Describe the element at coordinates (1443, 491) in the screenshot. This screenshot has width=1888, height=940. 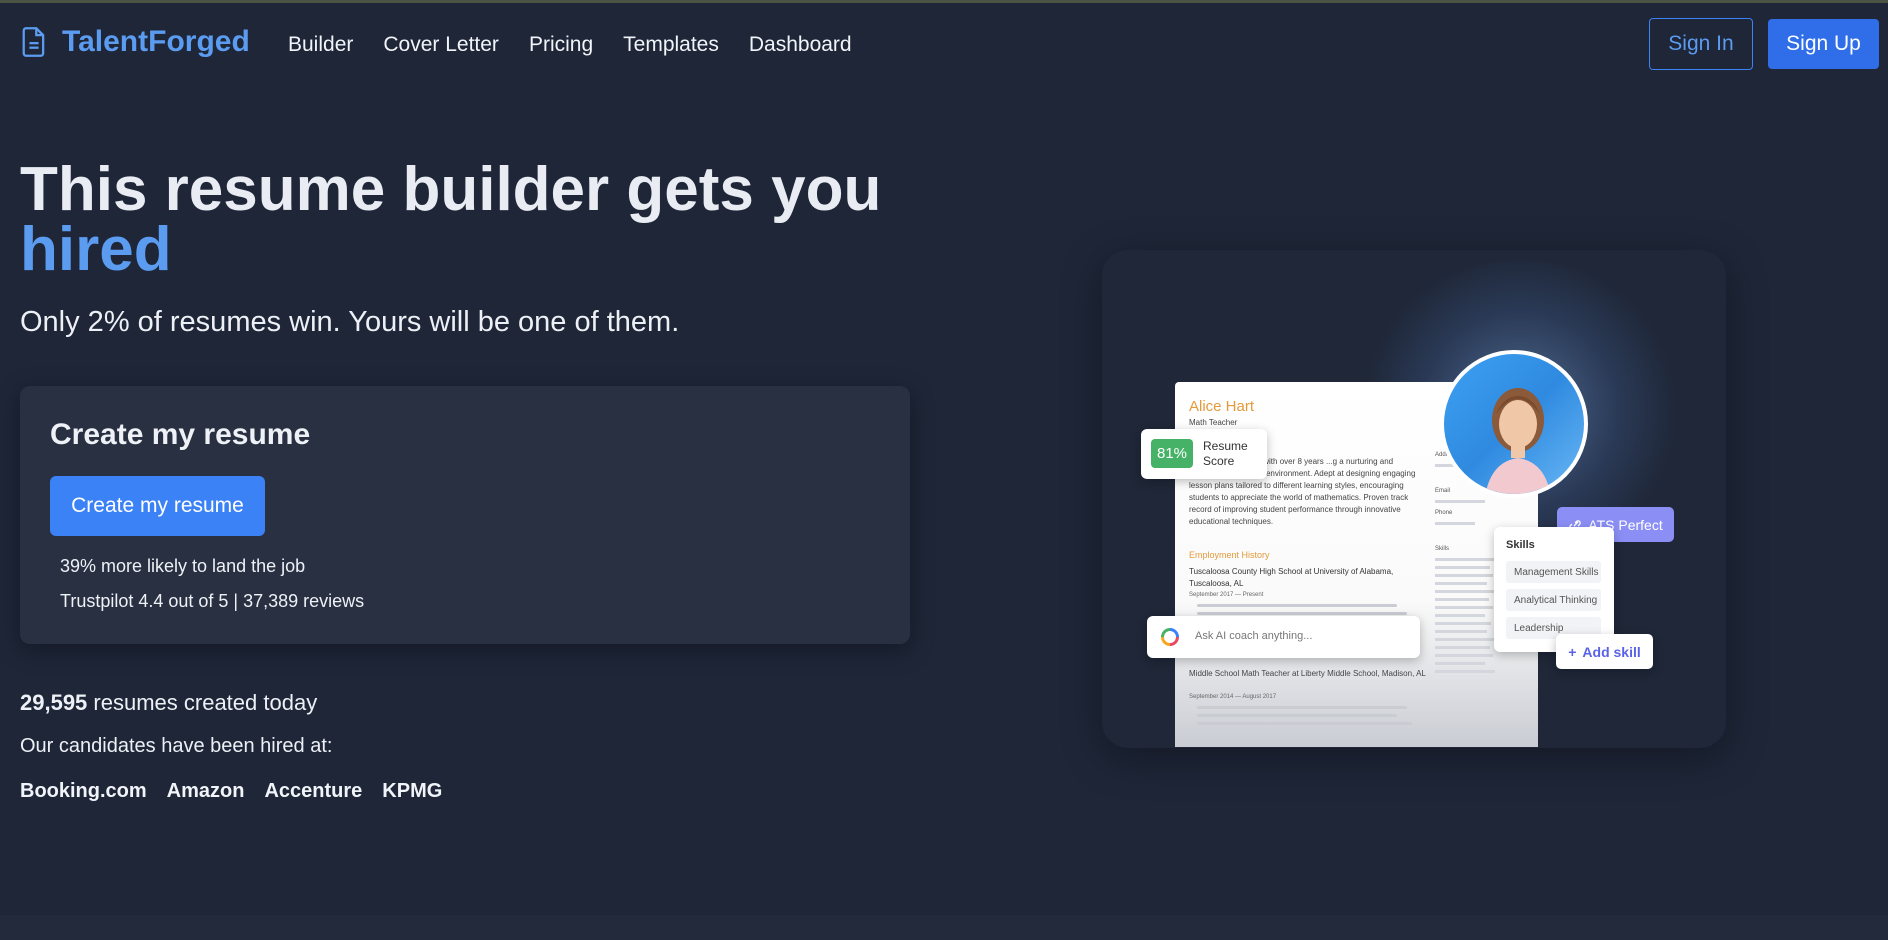
I see `resume-email-label: Email` at that location.